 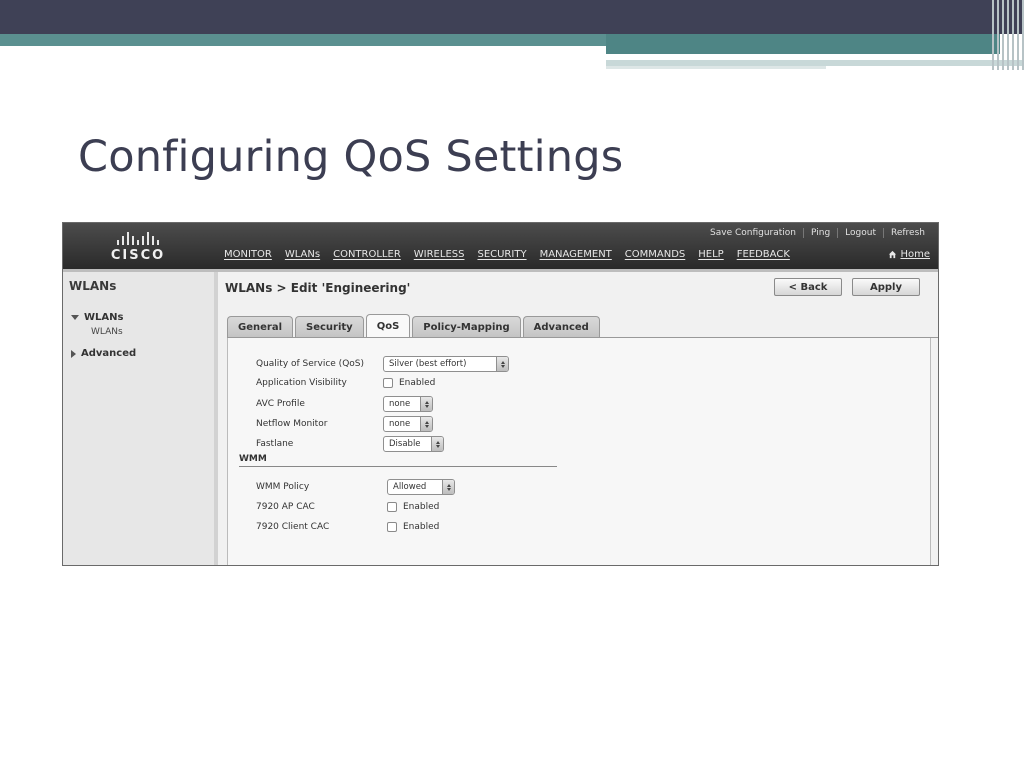 What do you see at coordinates (893, 254) in the screenshot?
I see `home-icon` at bounding box center [893, 254].